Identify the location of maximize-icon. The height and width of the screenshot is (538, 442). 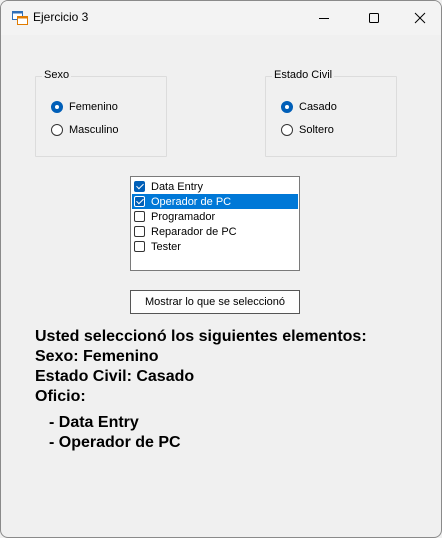
(374, 18).